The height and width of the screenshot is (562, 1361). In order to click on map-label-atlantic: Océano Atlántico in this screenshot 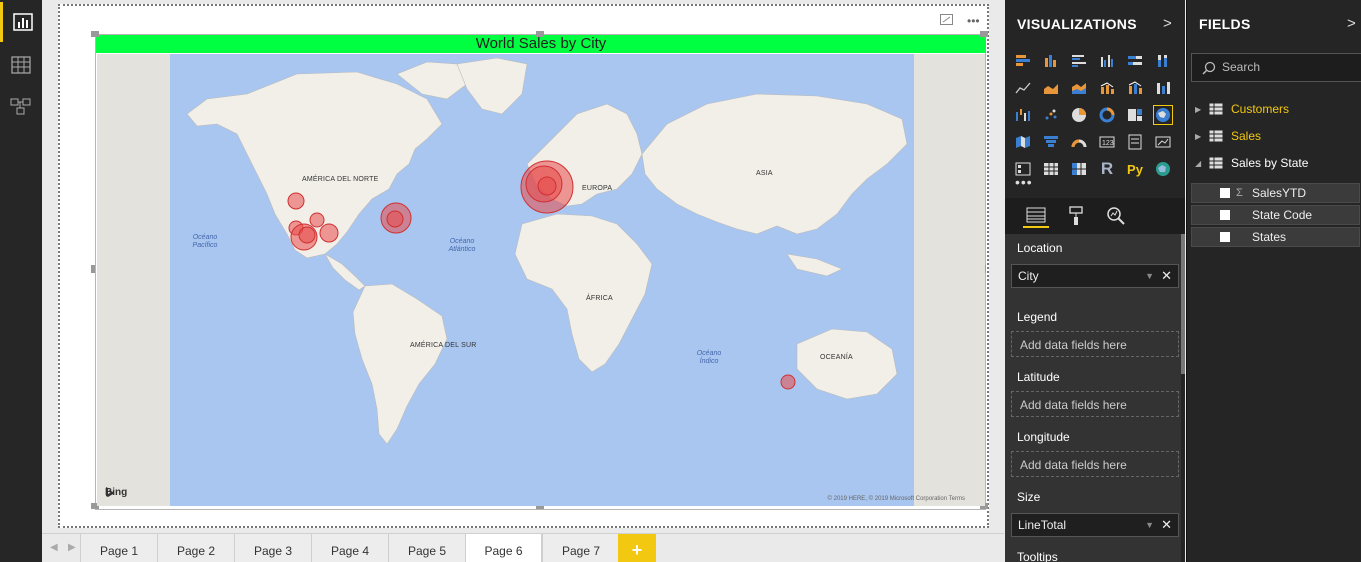, I will do `click(462, 245)`.